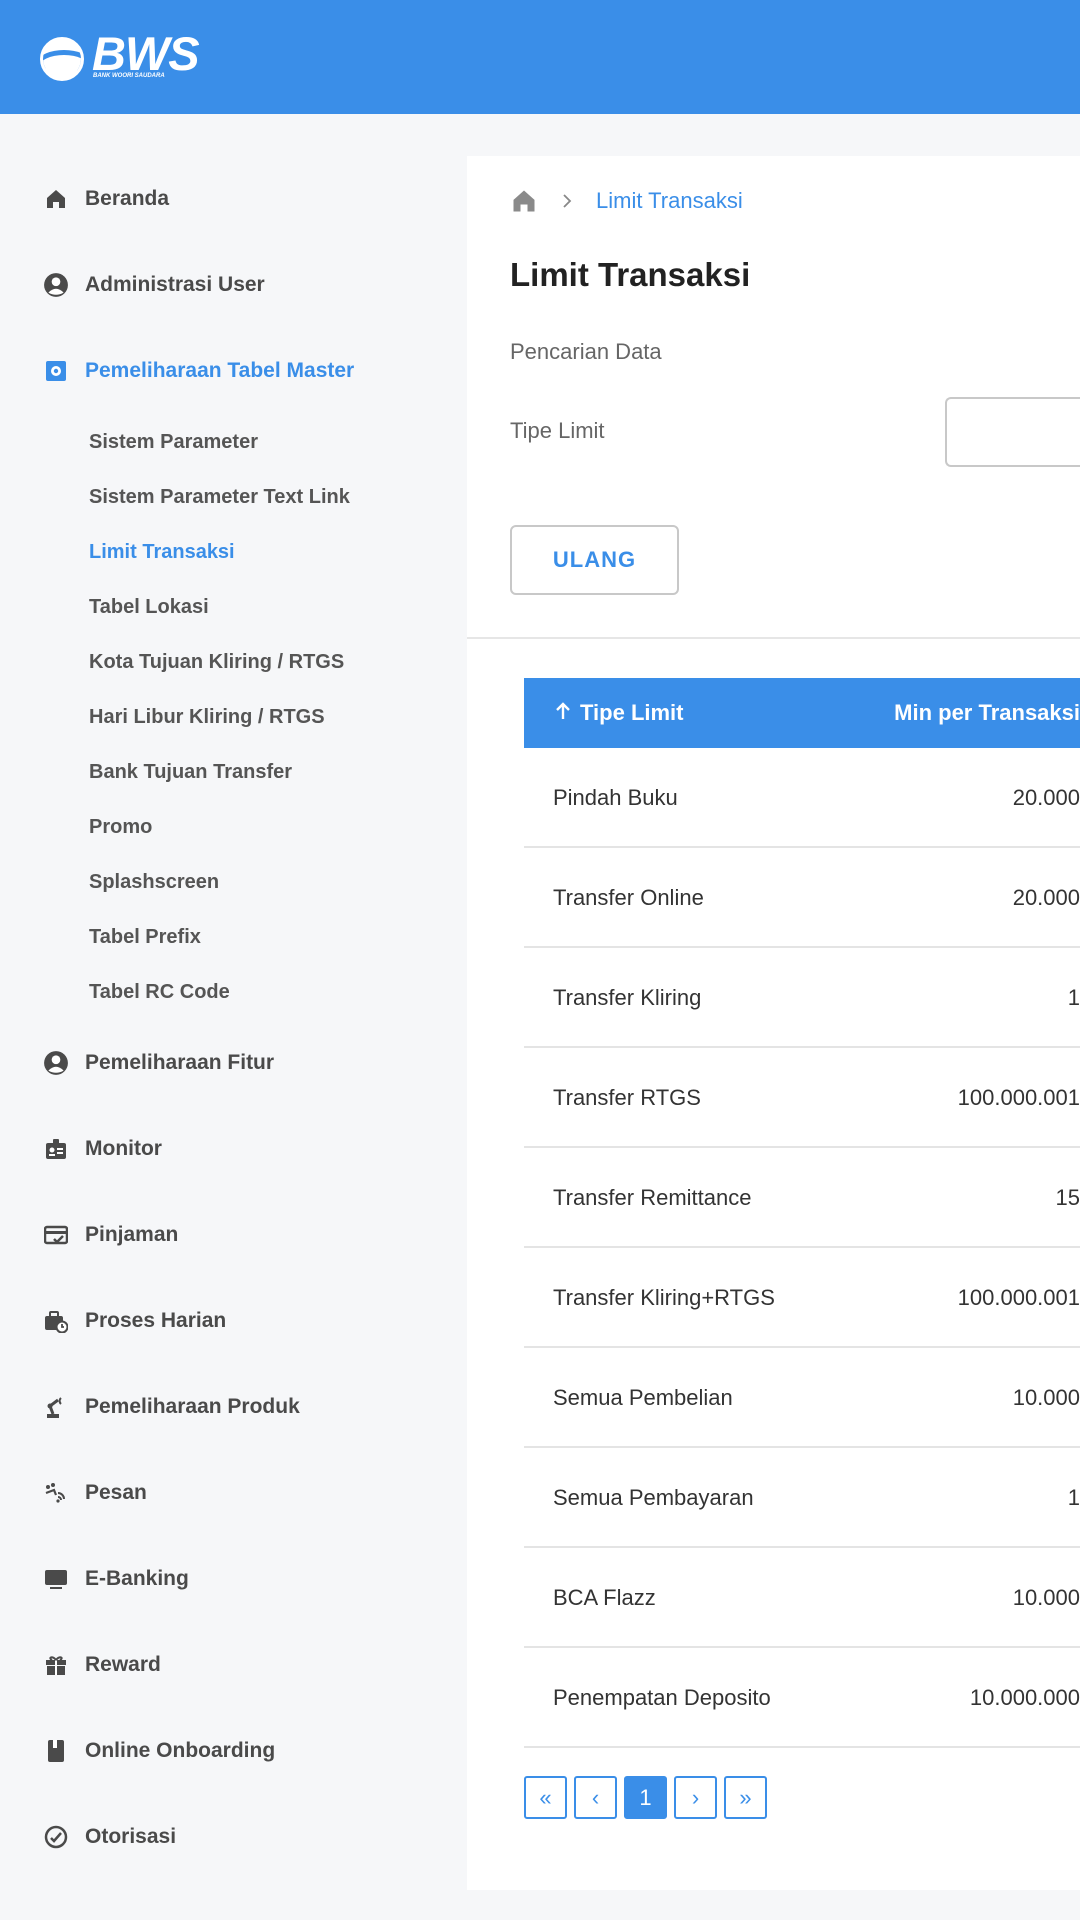 This screenshot has width=1080, height=1920. I want to click on sidebar-item-label: Pemeliharaan Produk, so click(192, 1406).